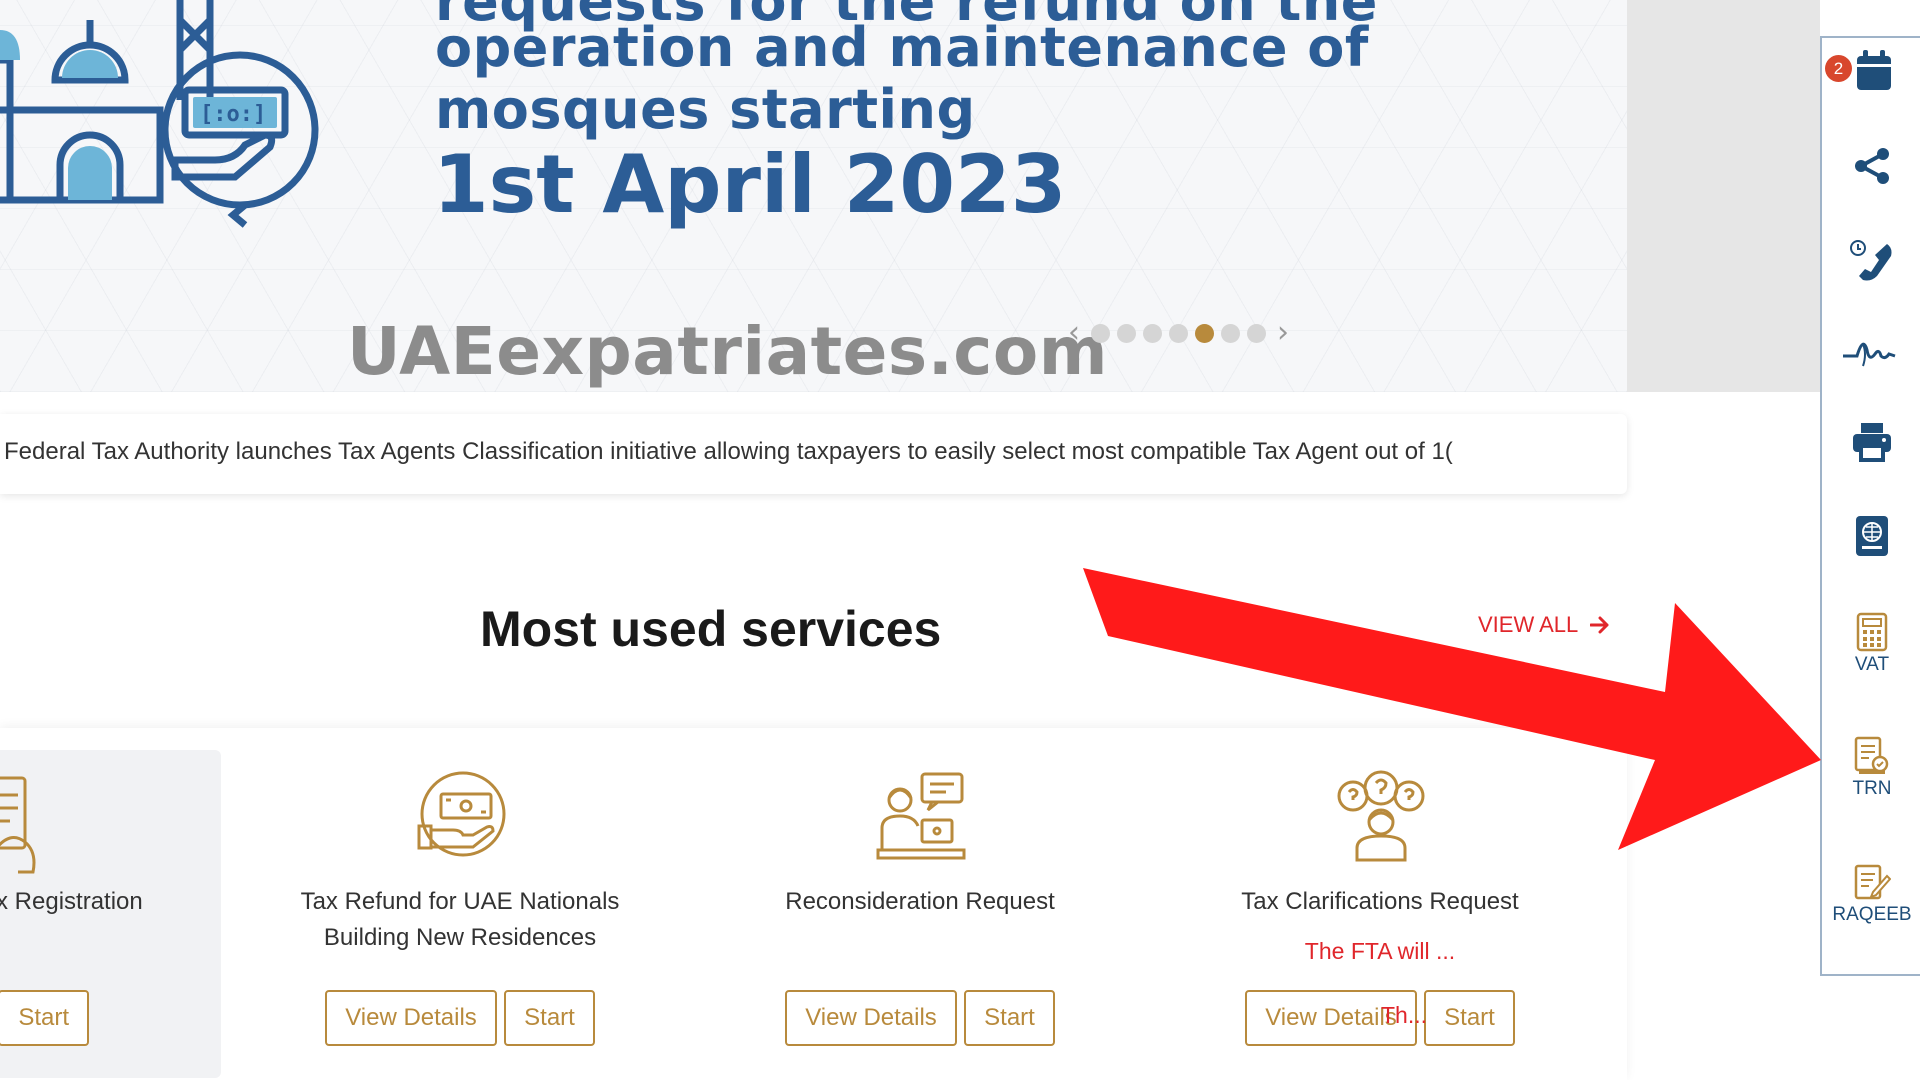  Describe the element at coordinates (1599, 625) in the screenshot. I see `arrow-right-icon` at that location.